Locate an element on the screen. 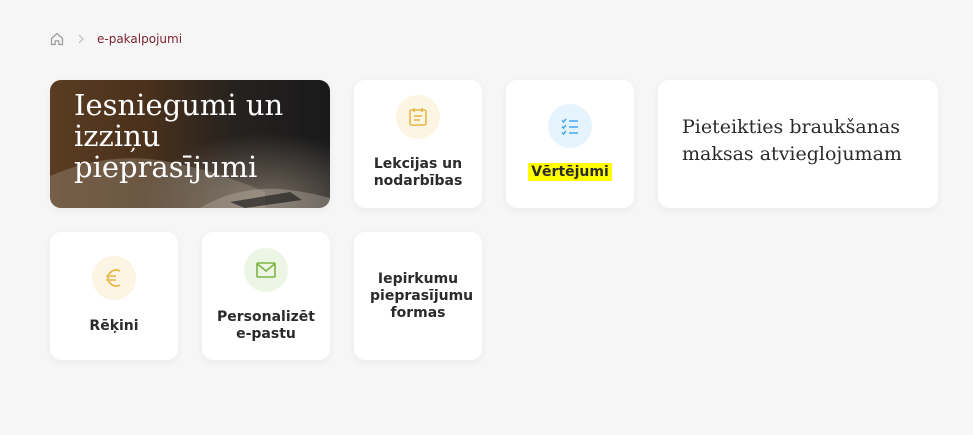 The height and width of the screenshot is (435, 973). card-vertejumi: Vērtējumi is located at coordinates (570, 144).